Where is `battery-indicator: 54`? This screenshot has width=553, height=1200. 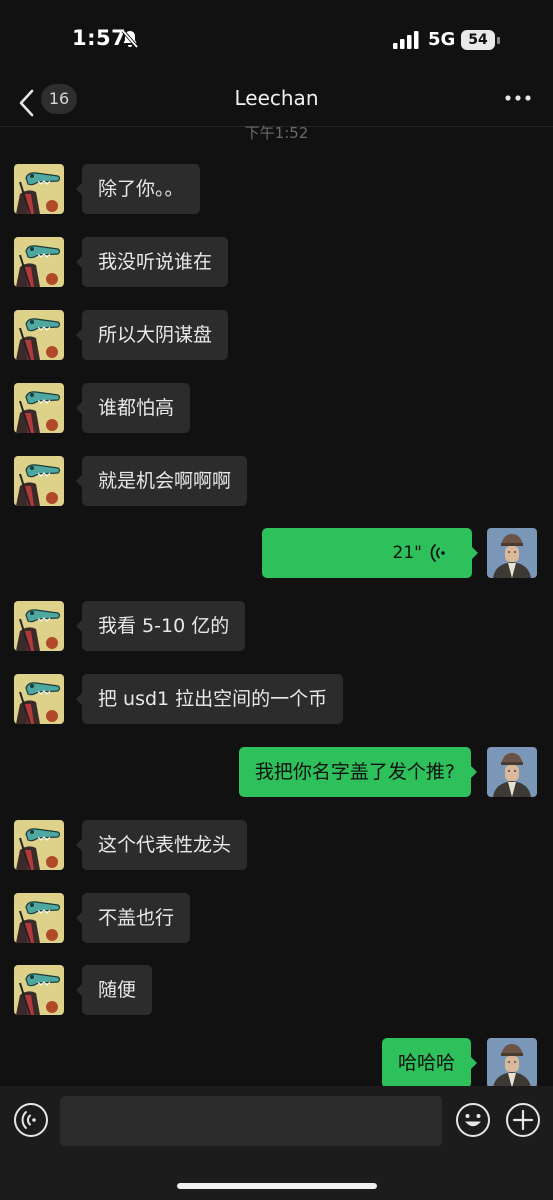 battery-indicator: 54 is located at coordinates (478, 40).